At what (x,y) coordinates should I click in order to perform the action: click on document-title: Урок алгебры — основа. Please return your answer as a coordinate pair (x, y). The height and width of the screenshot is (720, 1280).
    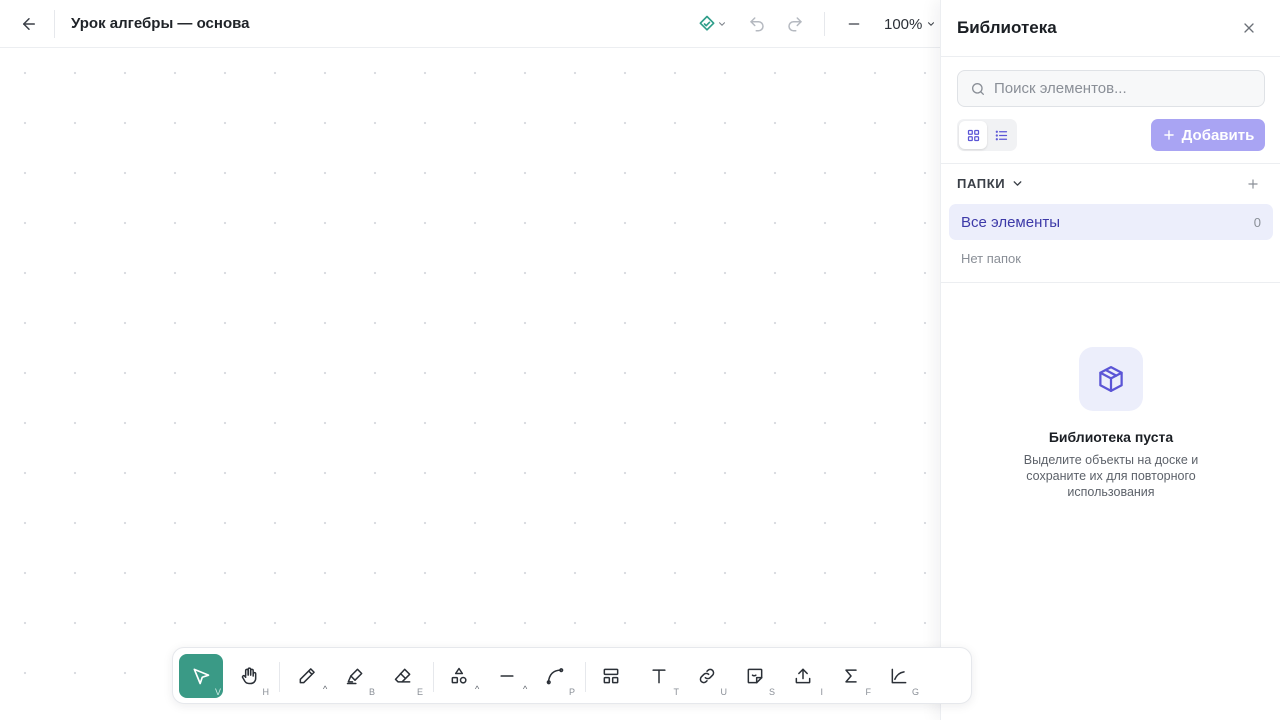
    Looking at the image, I should click on (160, 23).